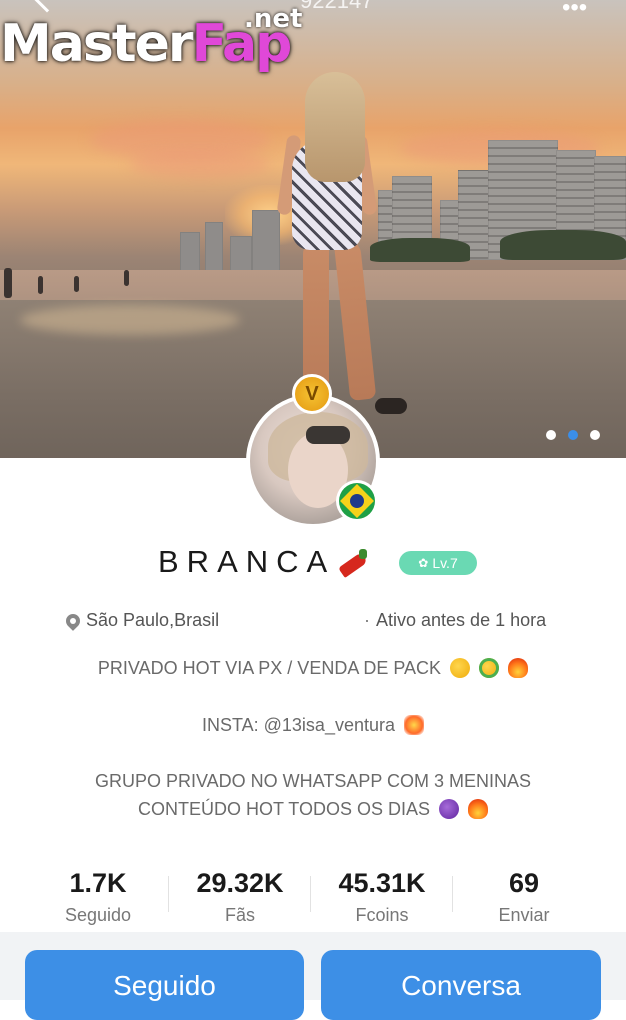  What do you see at coordinates (423, 563) in the screenshot?
I see `sprout-icon: ✿` at bounding box center [423, 563].